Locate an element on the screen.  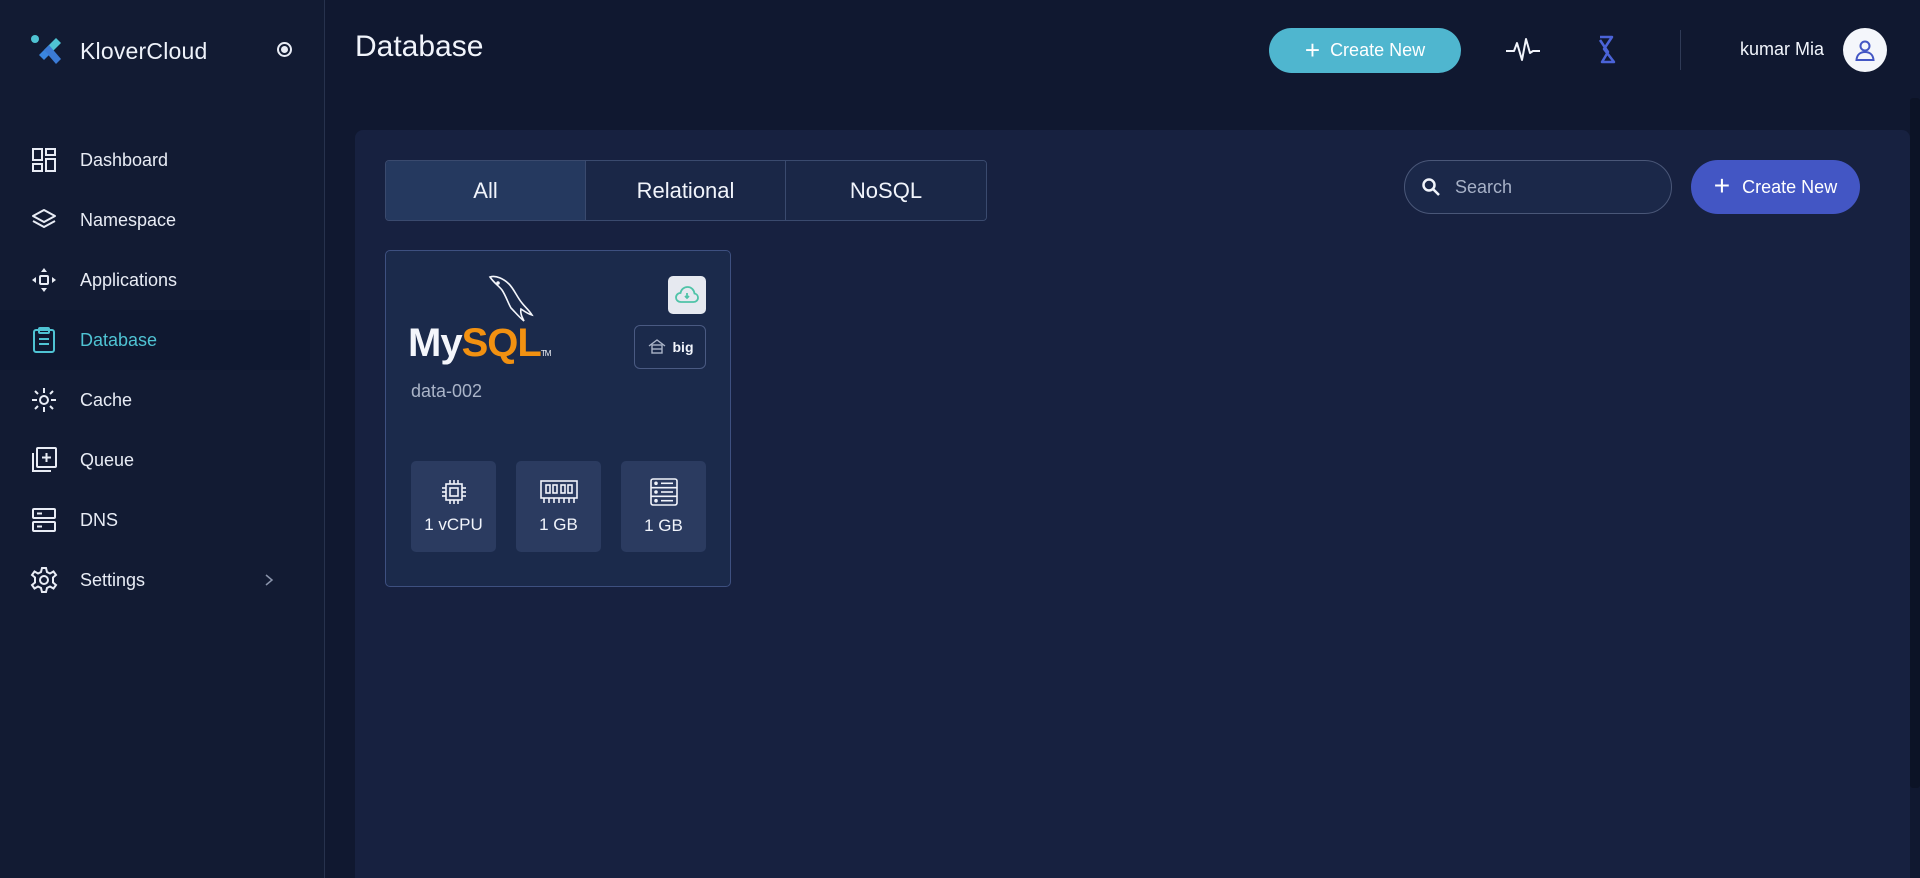
database-name: data-002 is located at coordinates (447, 391).